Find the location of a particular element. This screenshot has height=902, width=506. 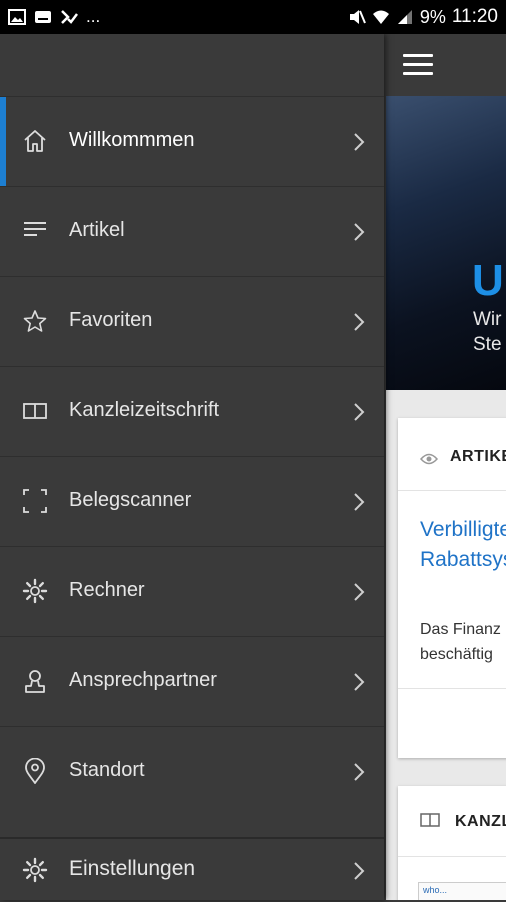

mute-icon is located at coordinates (357, 17).